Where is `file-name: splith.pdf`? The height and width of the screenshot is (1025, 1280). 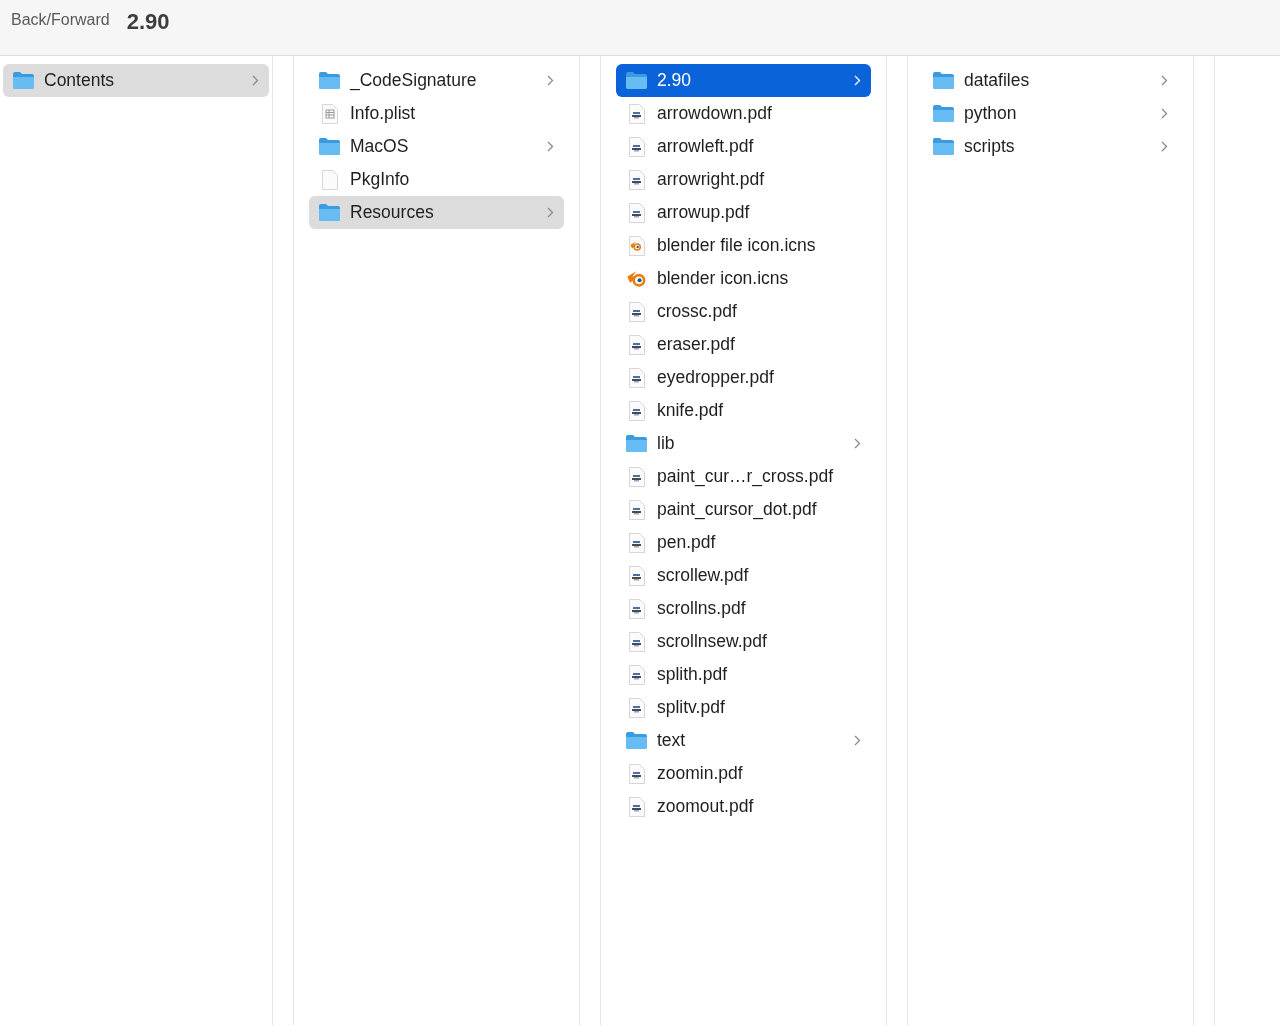 file-name: splith.pdf is located at coordinates (693, 675).